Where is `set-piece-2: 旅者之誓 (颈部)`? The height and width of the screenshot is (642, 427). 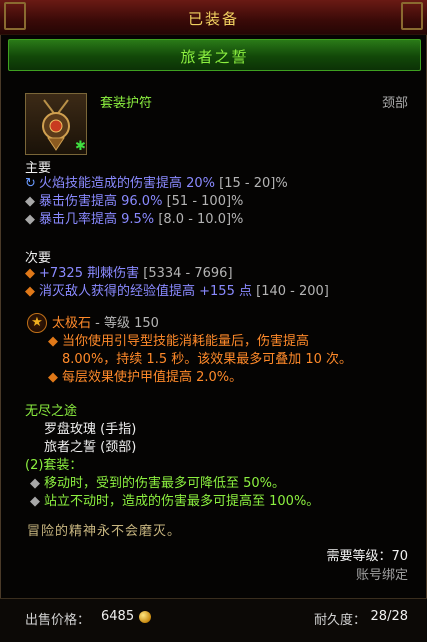
set-piece-2: 旅者之誓 (颈部) is located at coordinates (90, 447).